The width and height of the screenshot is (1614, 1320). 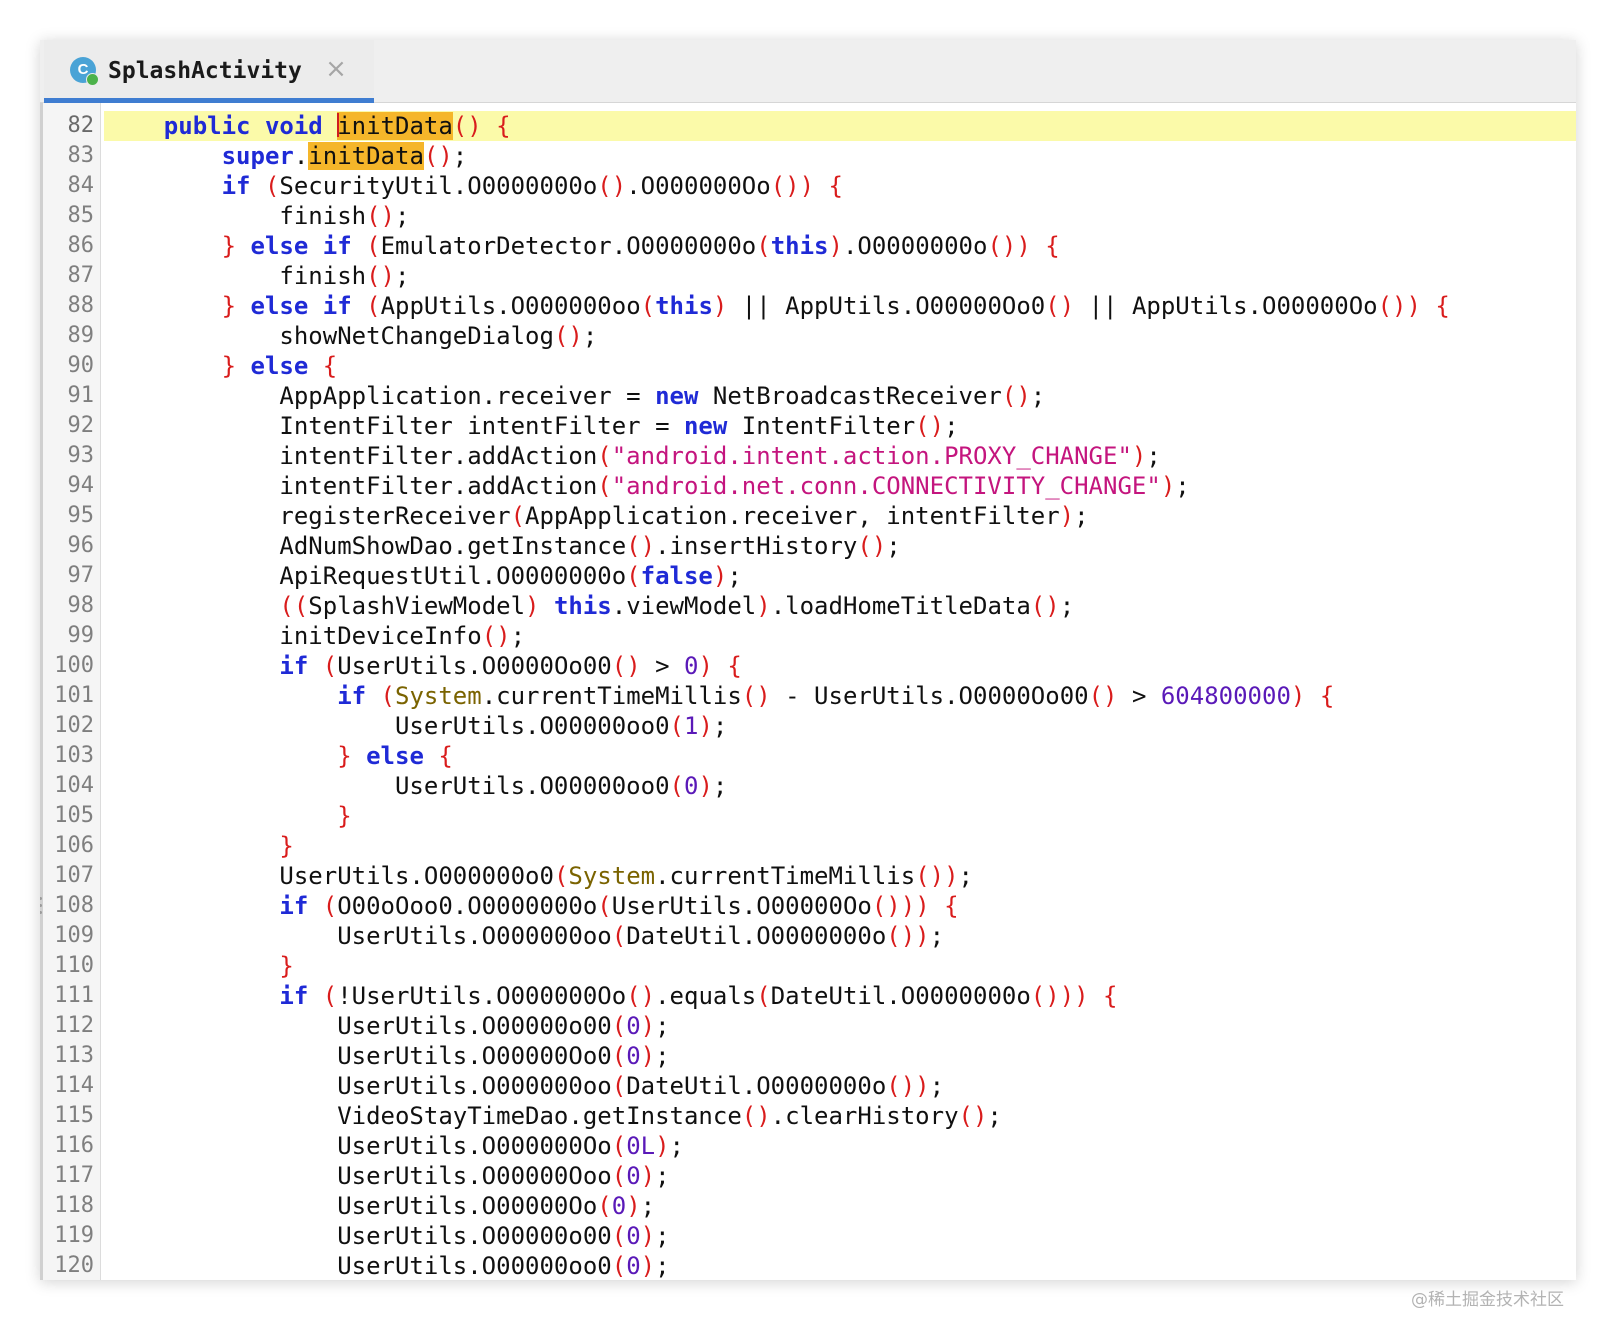 I want to click on code-token: ())), so click(x=900, y=906).